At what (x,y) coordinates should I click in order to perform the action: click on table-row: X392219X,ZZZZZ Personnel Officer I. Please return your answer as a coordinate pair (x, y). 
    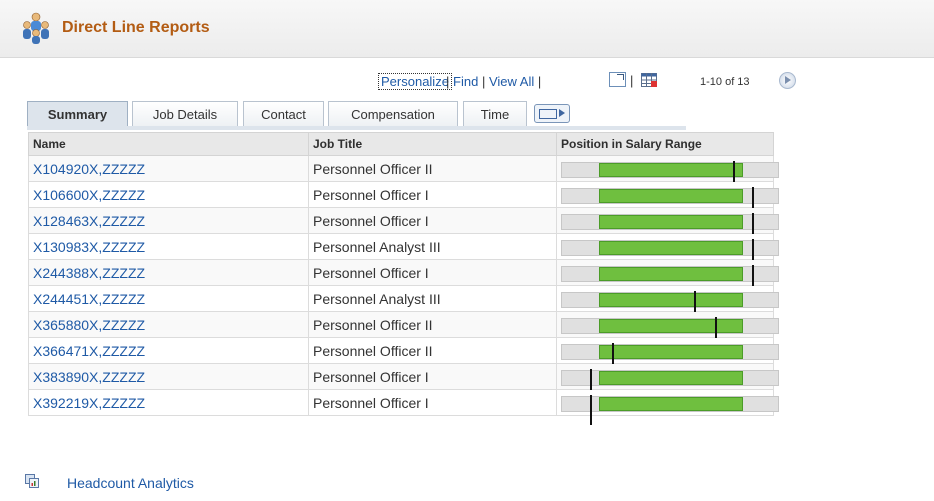
    Looking at the image, I should click on (403, 407).